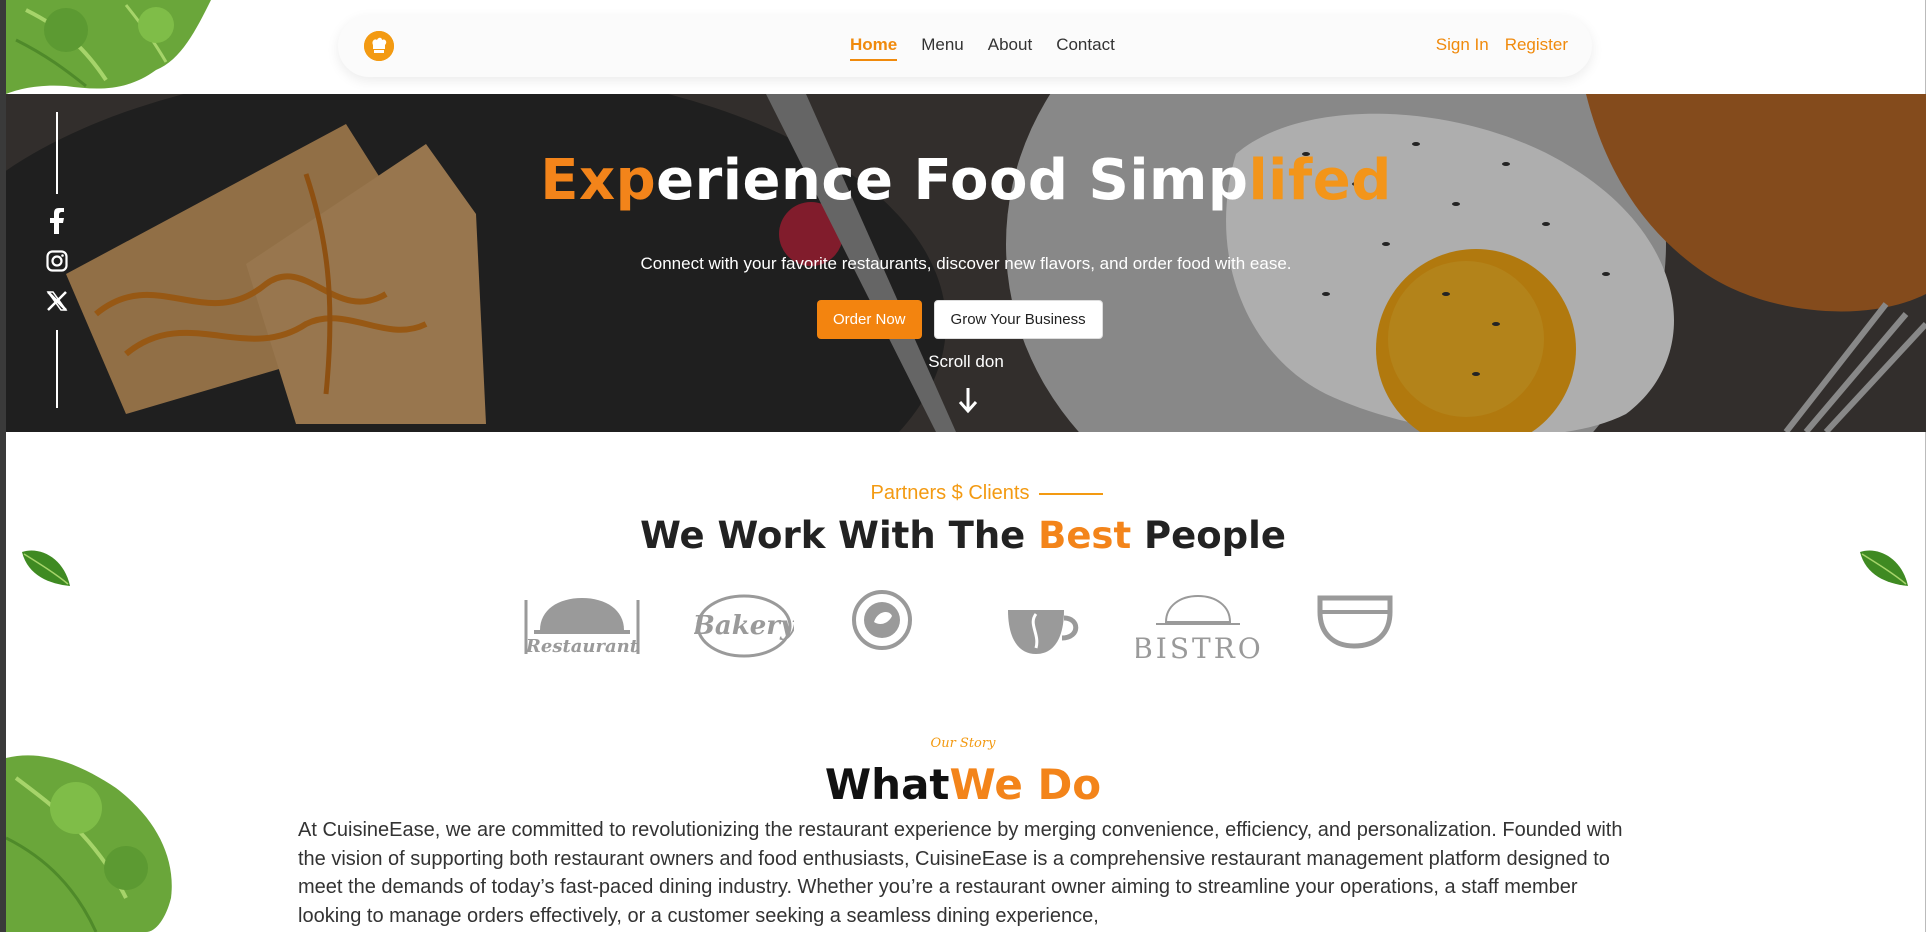  What do you see at coordinates (966, 361) in the screenshot?
I see `scroll-down-text: Scroll don` at bounding box center [966, 361].